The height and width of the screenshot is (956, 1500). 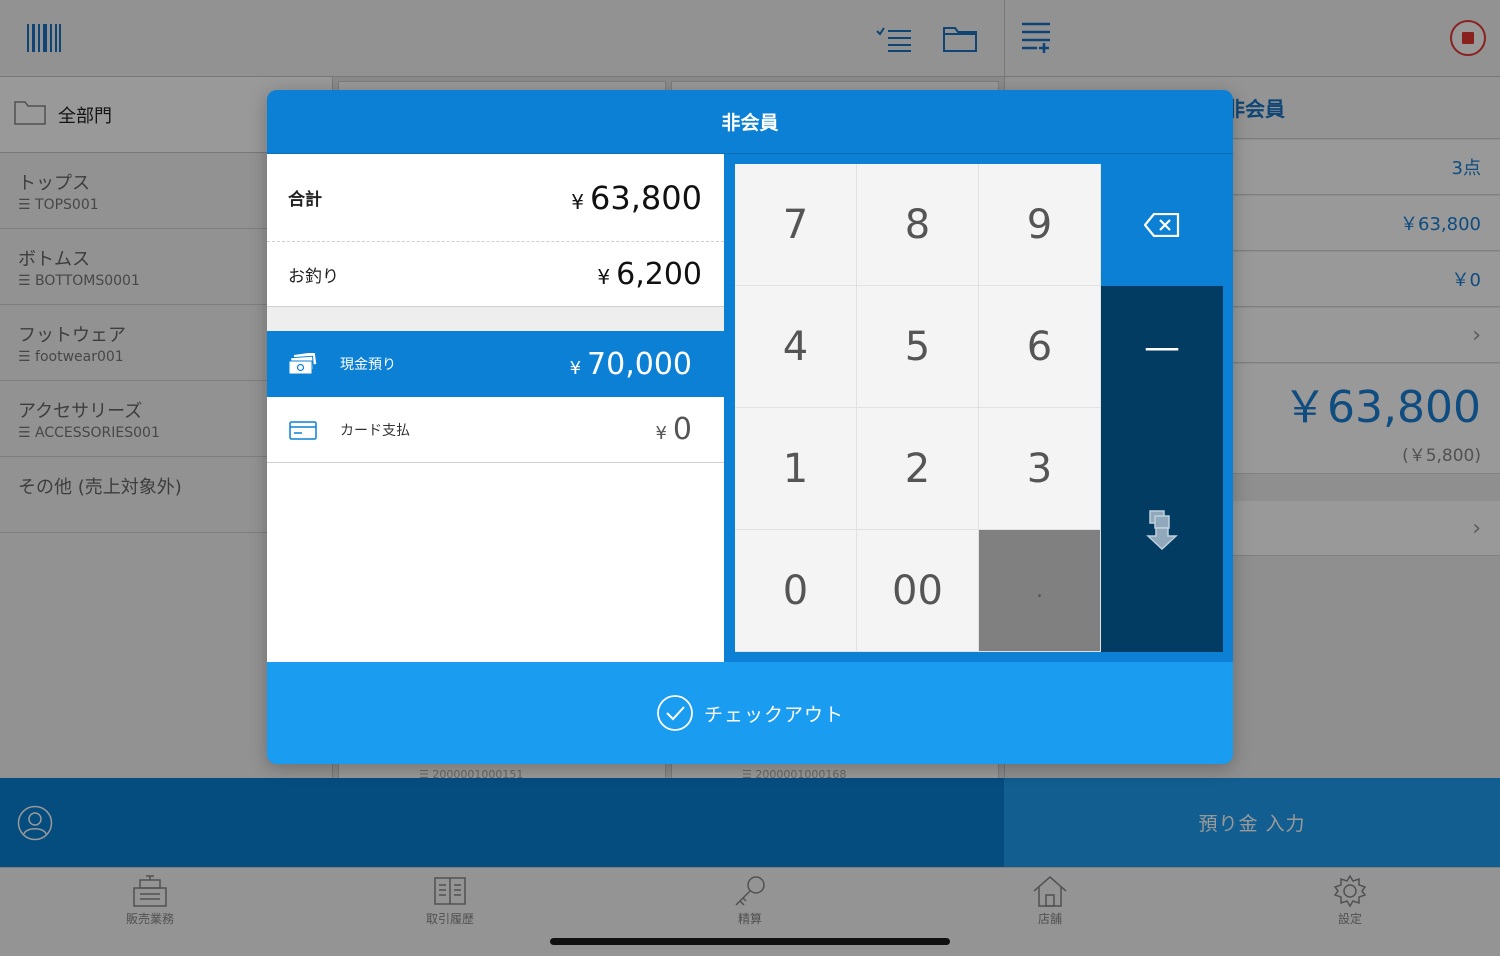 I want to click on key-4: 4, so click(x=796, y=347).